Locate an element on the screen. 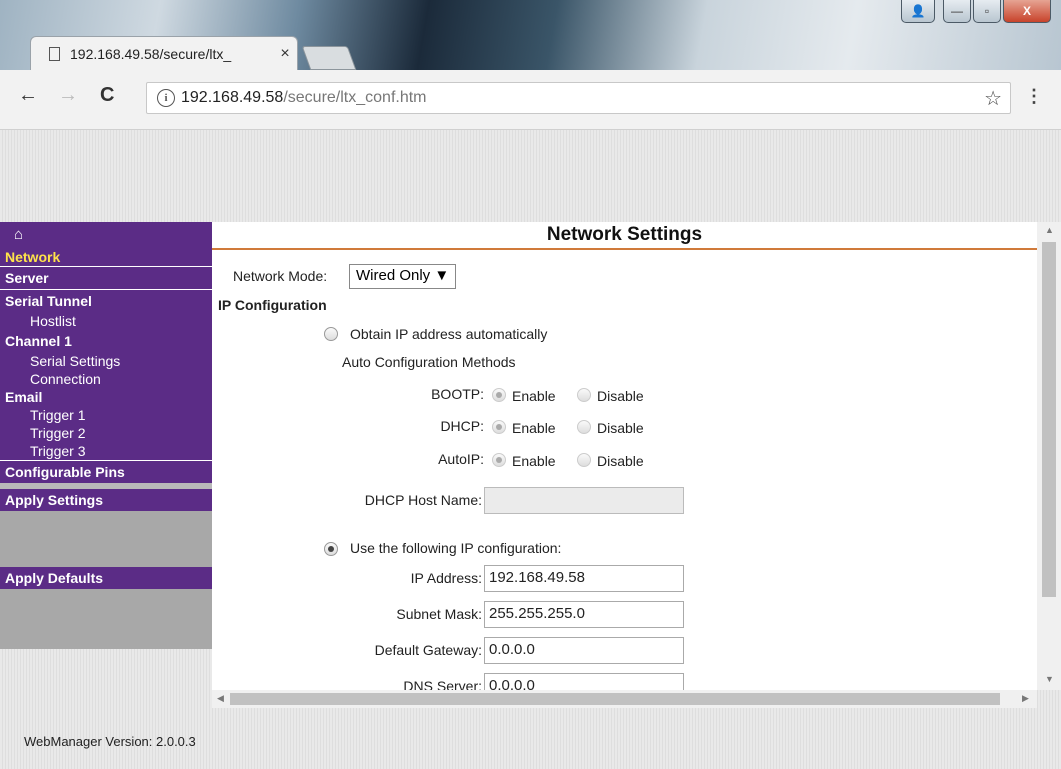 This screenshot has width=1061, height=769. minimize-button: — is located at coordinates (957, 11).